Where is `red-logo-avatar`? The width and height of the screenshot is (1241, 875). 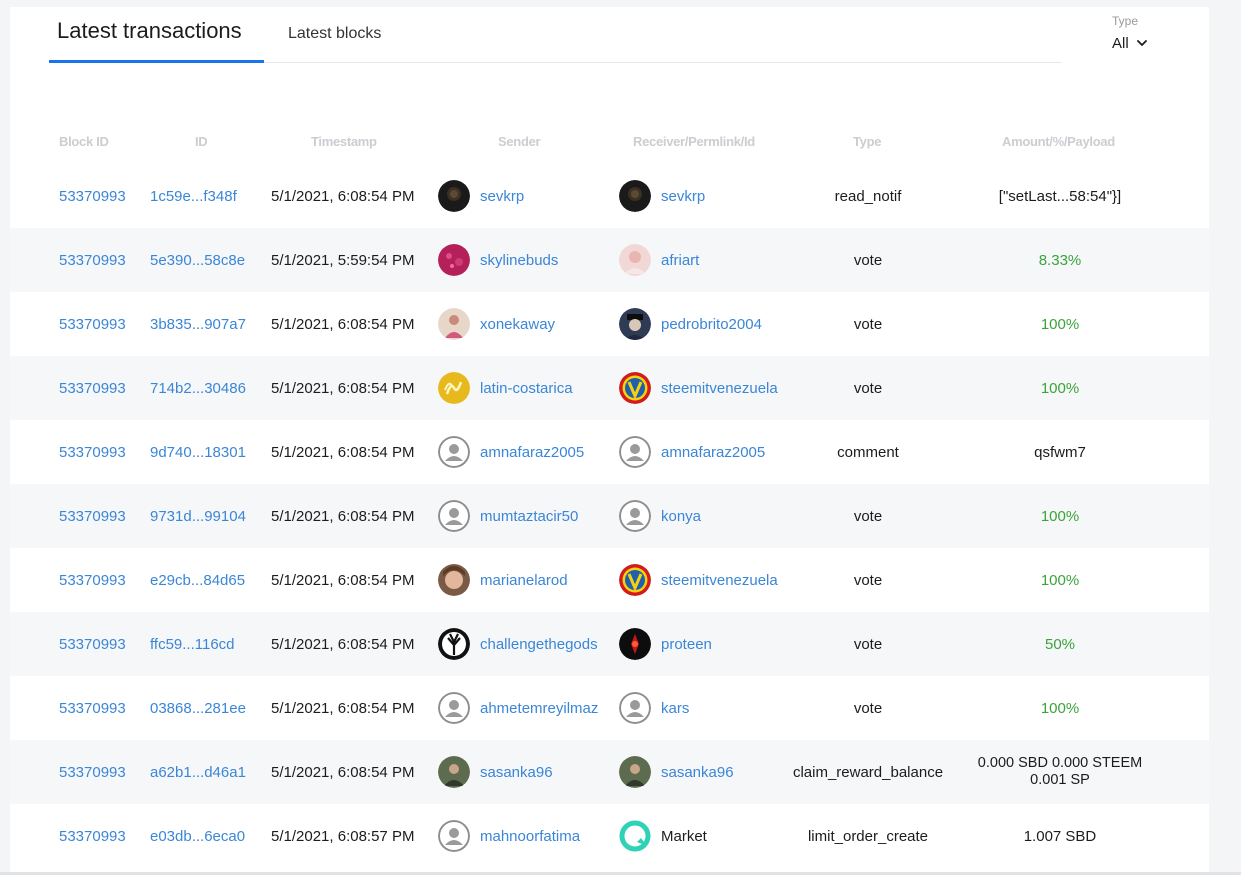
red-logo-avatar is located at coordinates (635, 644).